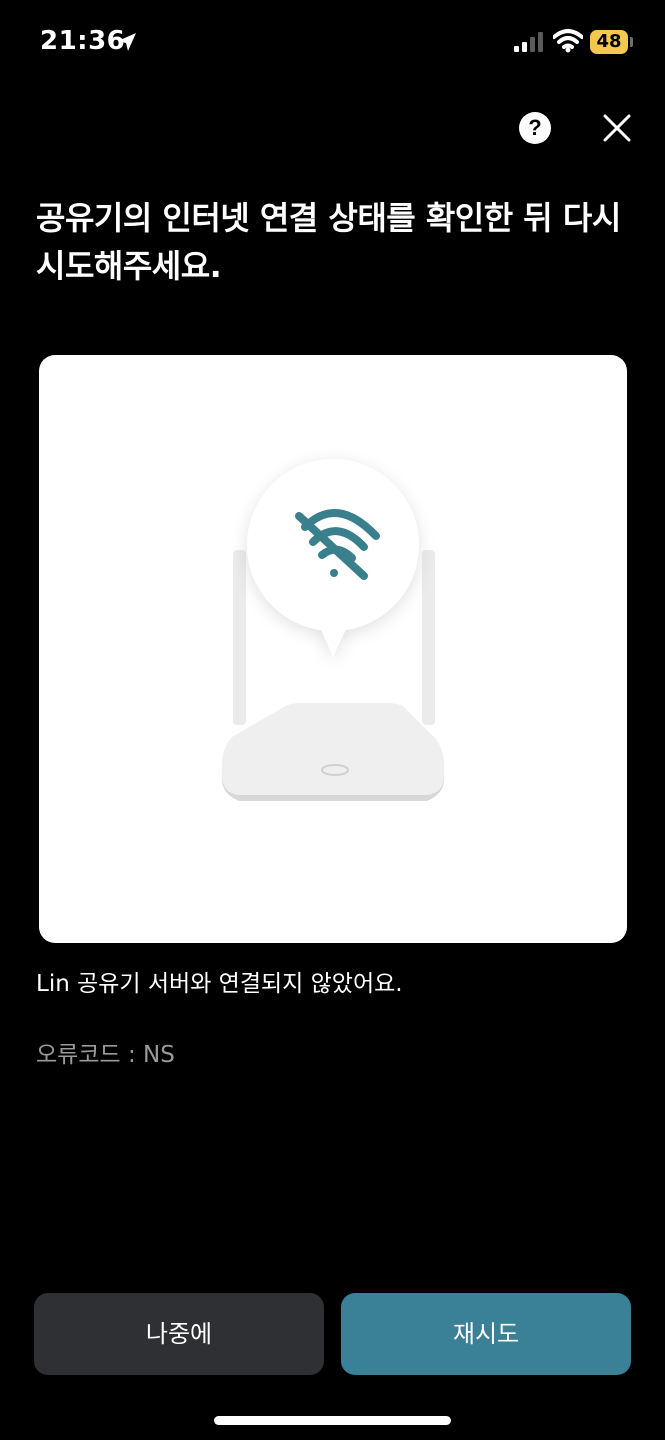 The width and height of the screenshot is (665, 1440). What do you see at coordinates (127, 42) in the screenshot?
I see `location-arrow-icon` at bounding box center [127, 42].